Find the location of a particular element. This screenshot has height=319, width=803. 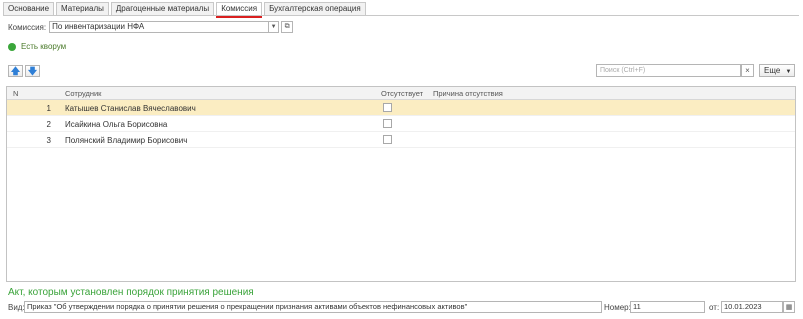

open-link-icon: ⧉ is located at coordinates (287, 26).